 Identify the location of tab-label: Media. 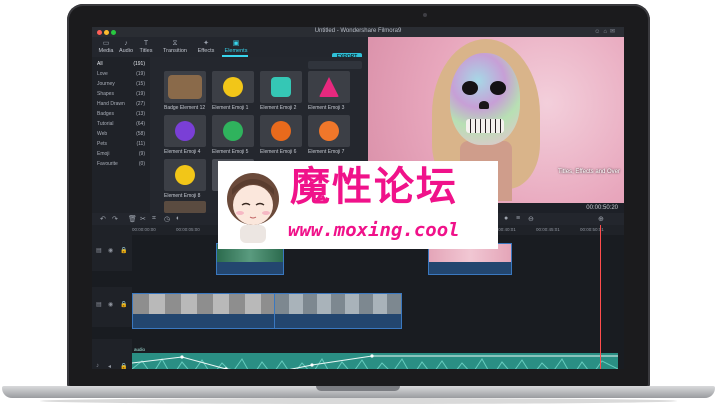
(106, 51).